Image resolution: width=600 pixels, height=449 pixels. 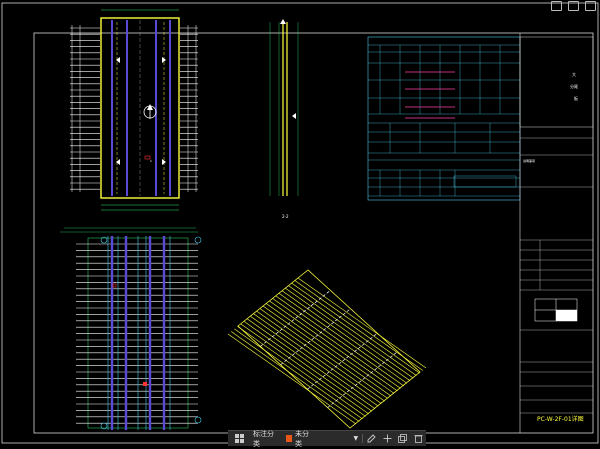 I want to click on close-icon, so click(x=590, y=6).